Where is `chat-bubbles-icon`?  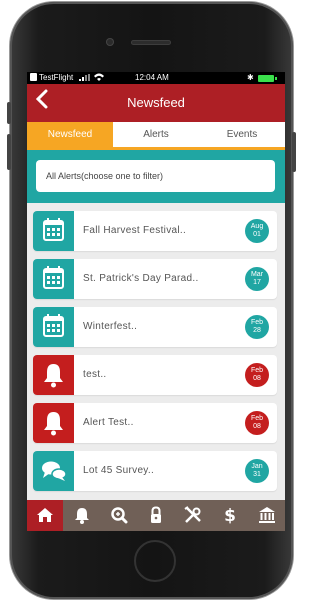
chat-bubbles-icon is located at coordinates (53, 471).